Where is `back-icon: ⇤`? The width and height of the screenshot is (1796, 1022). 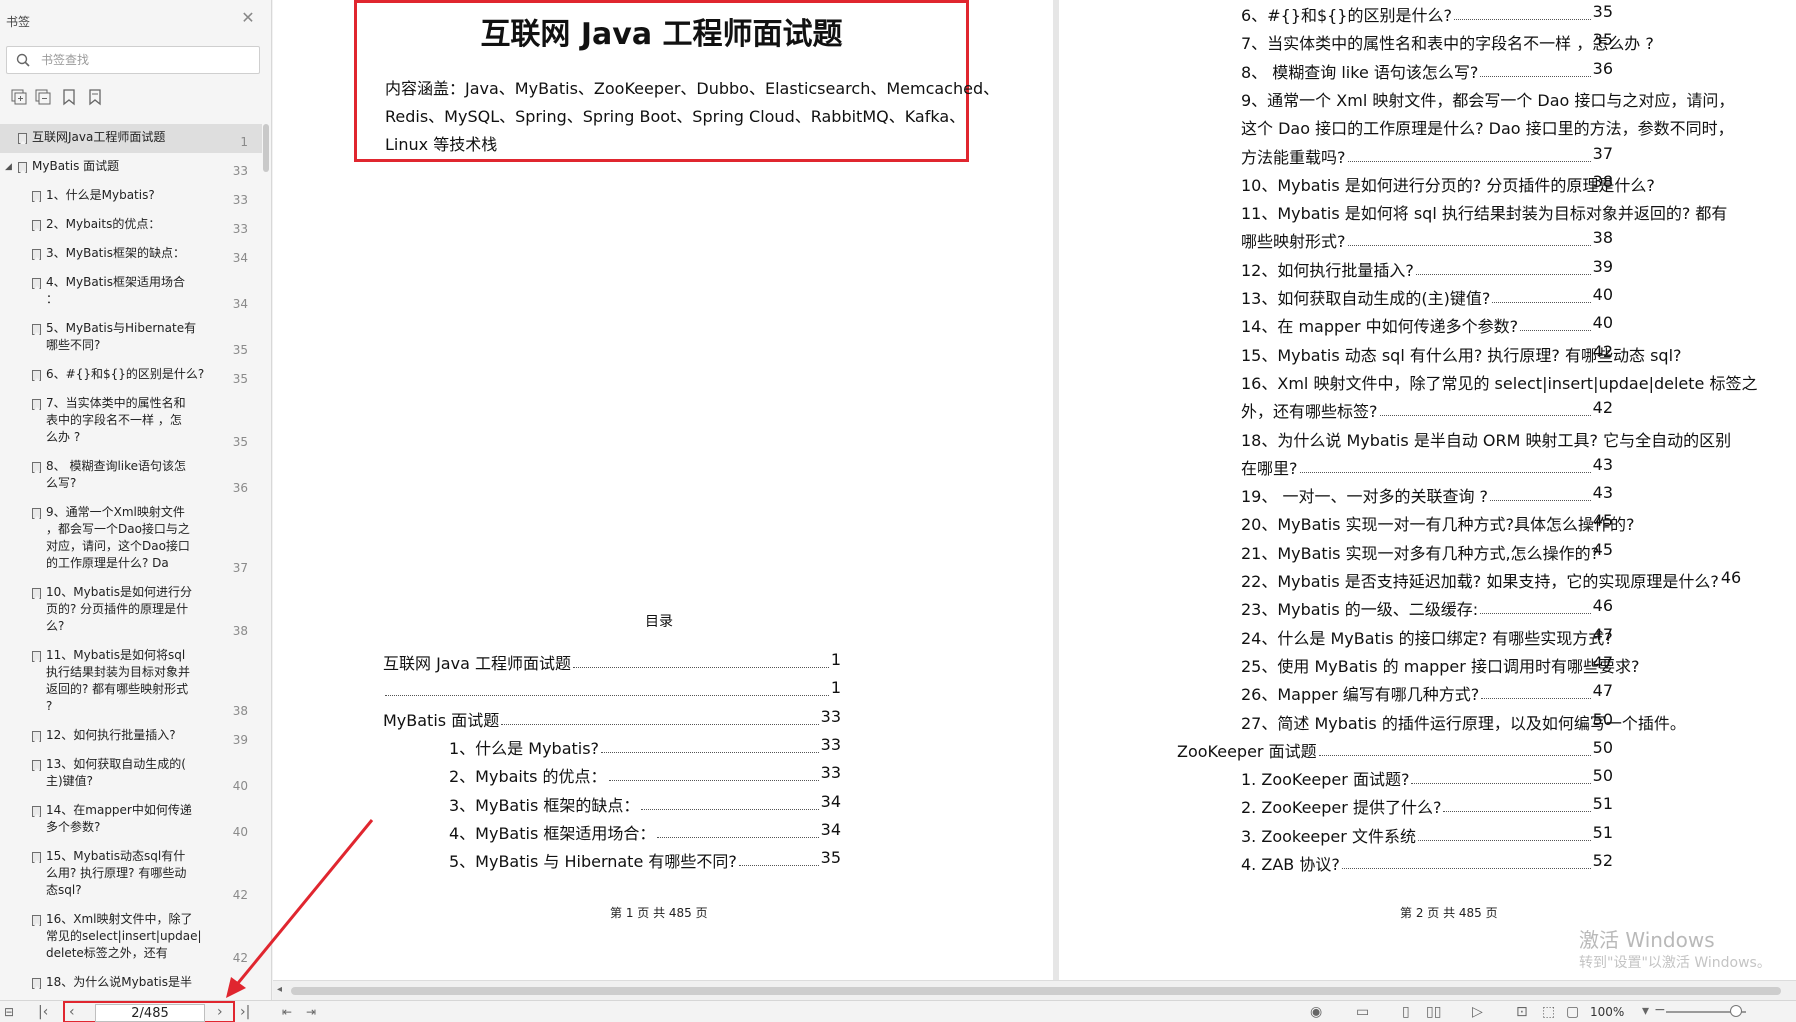 back-icon: ⇤ is located at coordinates (287, 1012).